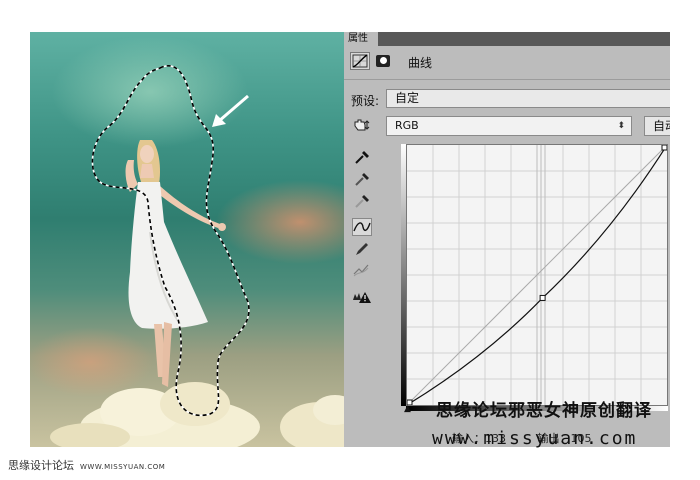 The height and width of the screenshot is (480, 700). Describe the element at coordinates (507, 39) in the screenshot. I see `panel-tab-bar: 属性` at that location.